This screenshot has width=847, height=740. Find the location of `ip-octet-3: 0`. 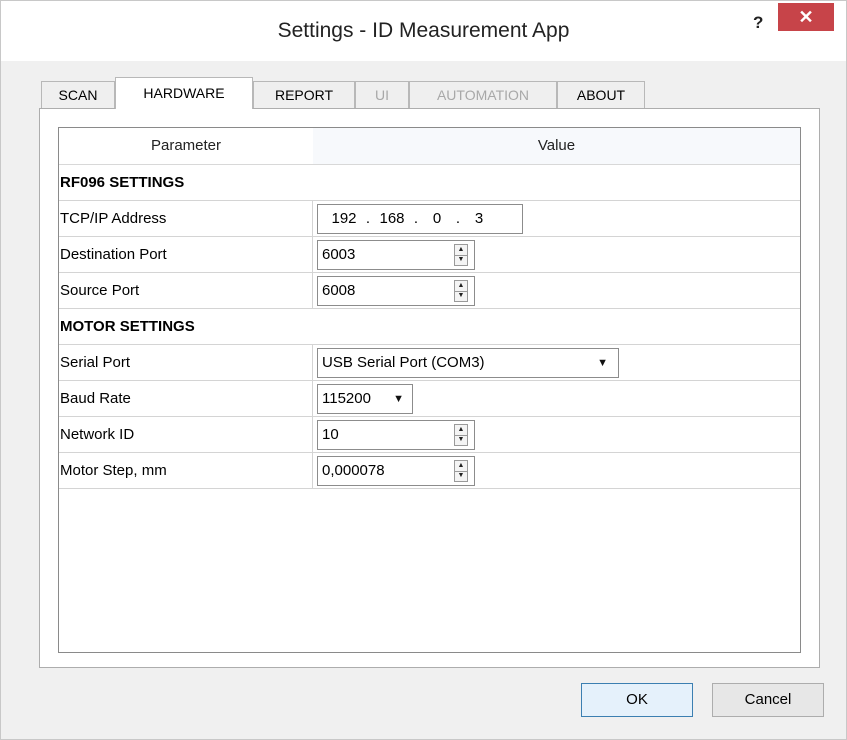

ip-octet-3: 0 is located at coordinates (437, 219).